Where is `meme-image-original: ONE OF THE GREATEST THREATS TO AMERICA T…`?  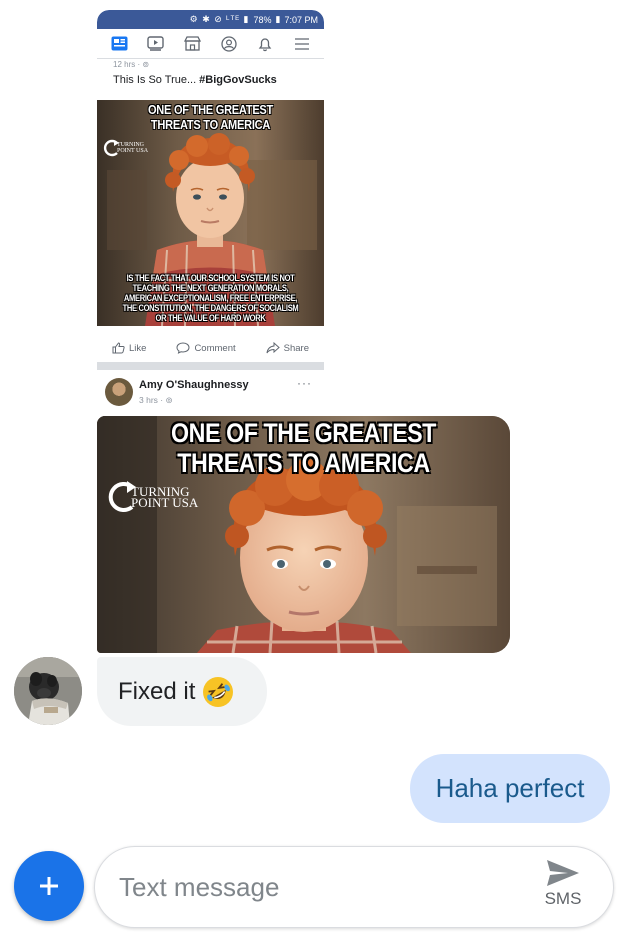 meme-image-original: ONE OF THE GREATEST THREATS TO AMERICA T… is located at coordinates (210, 213).